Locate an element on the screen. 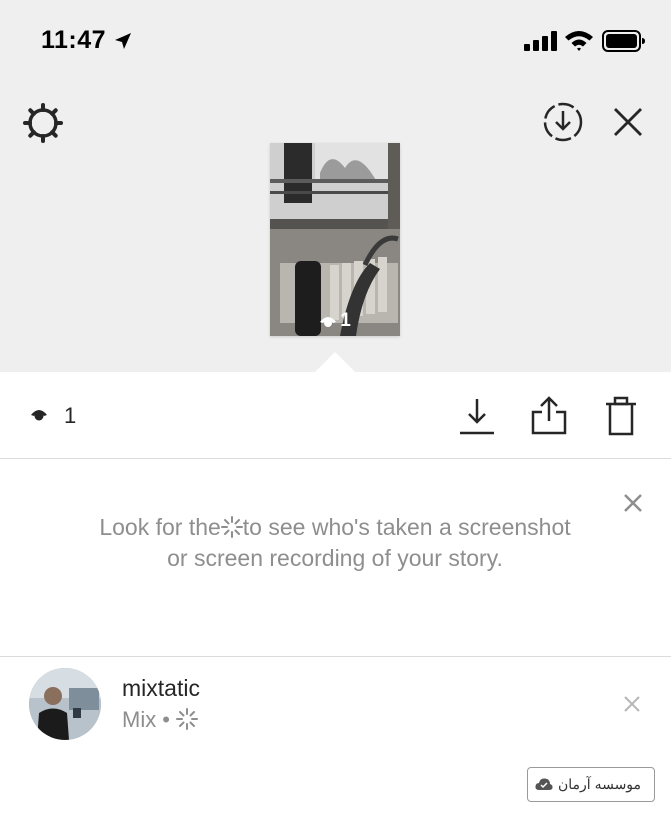 The image size is (671, 820). watermark: موسسه آرمان is located at coordinates (591, 784).